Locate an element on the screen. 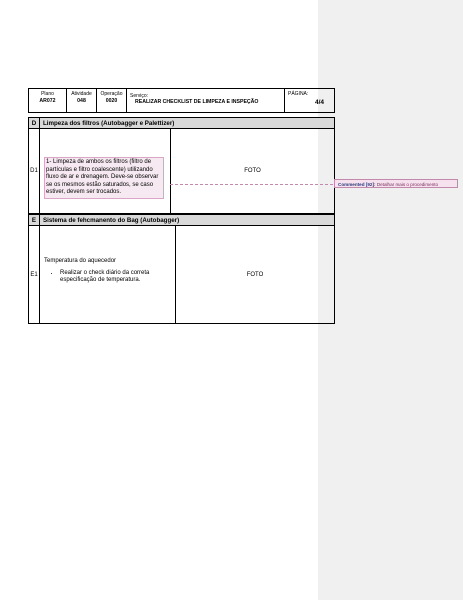 This screenshot has height=600, width=463. plano-cell: Plano AR072 is located at coordinates (47, 100).